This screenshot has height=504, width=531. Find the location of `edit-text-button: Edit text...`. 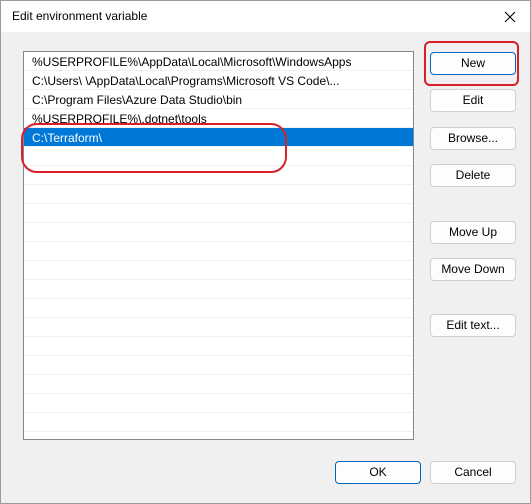

edit-text-button: Edit text... is located at coordinates (473, 325).